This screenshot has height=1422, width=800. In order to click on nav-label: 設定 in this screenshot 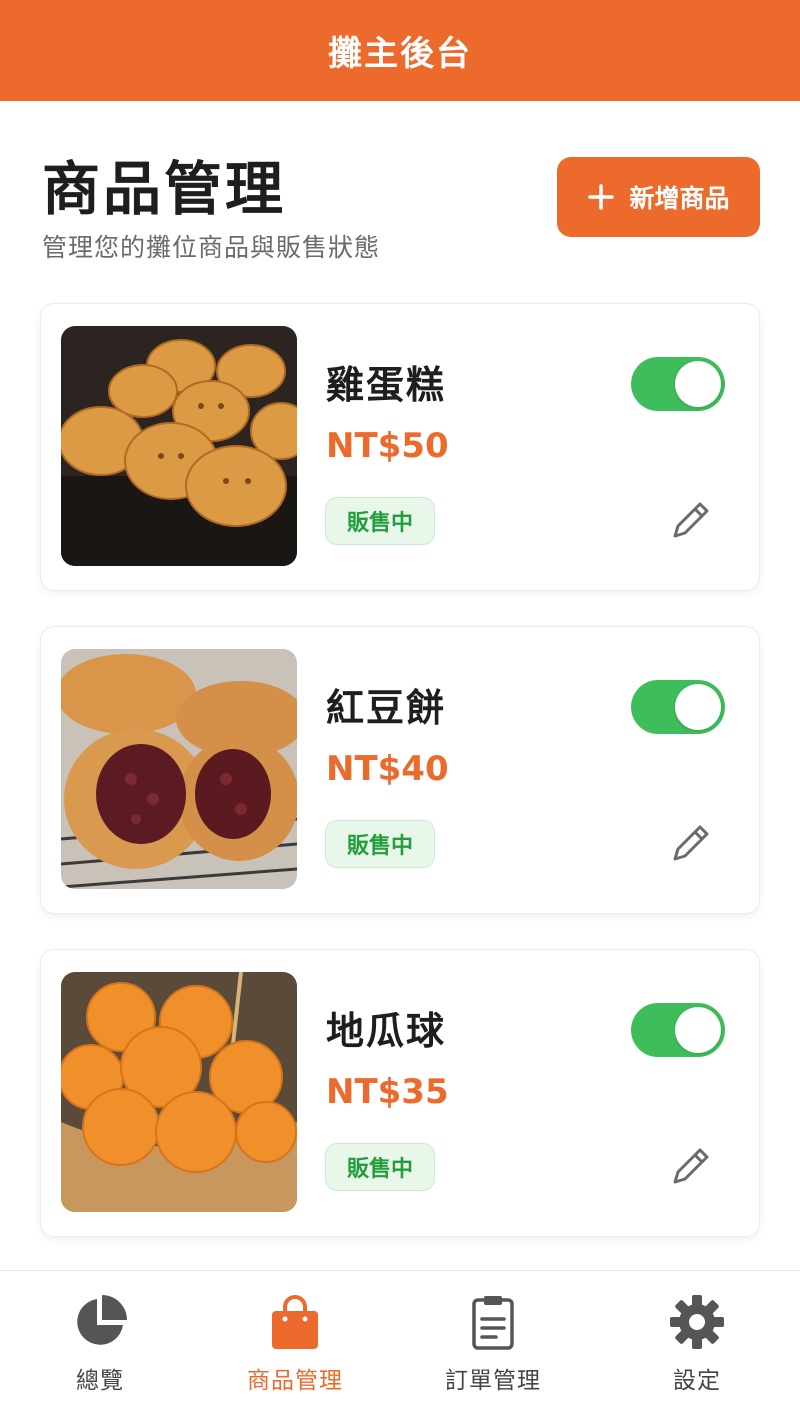, I will do `click(697, 1381)`.